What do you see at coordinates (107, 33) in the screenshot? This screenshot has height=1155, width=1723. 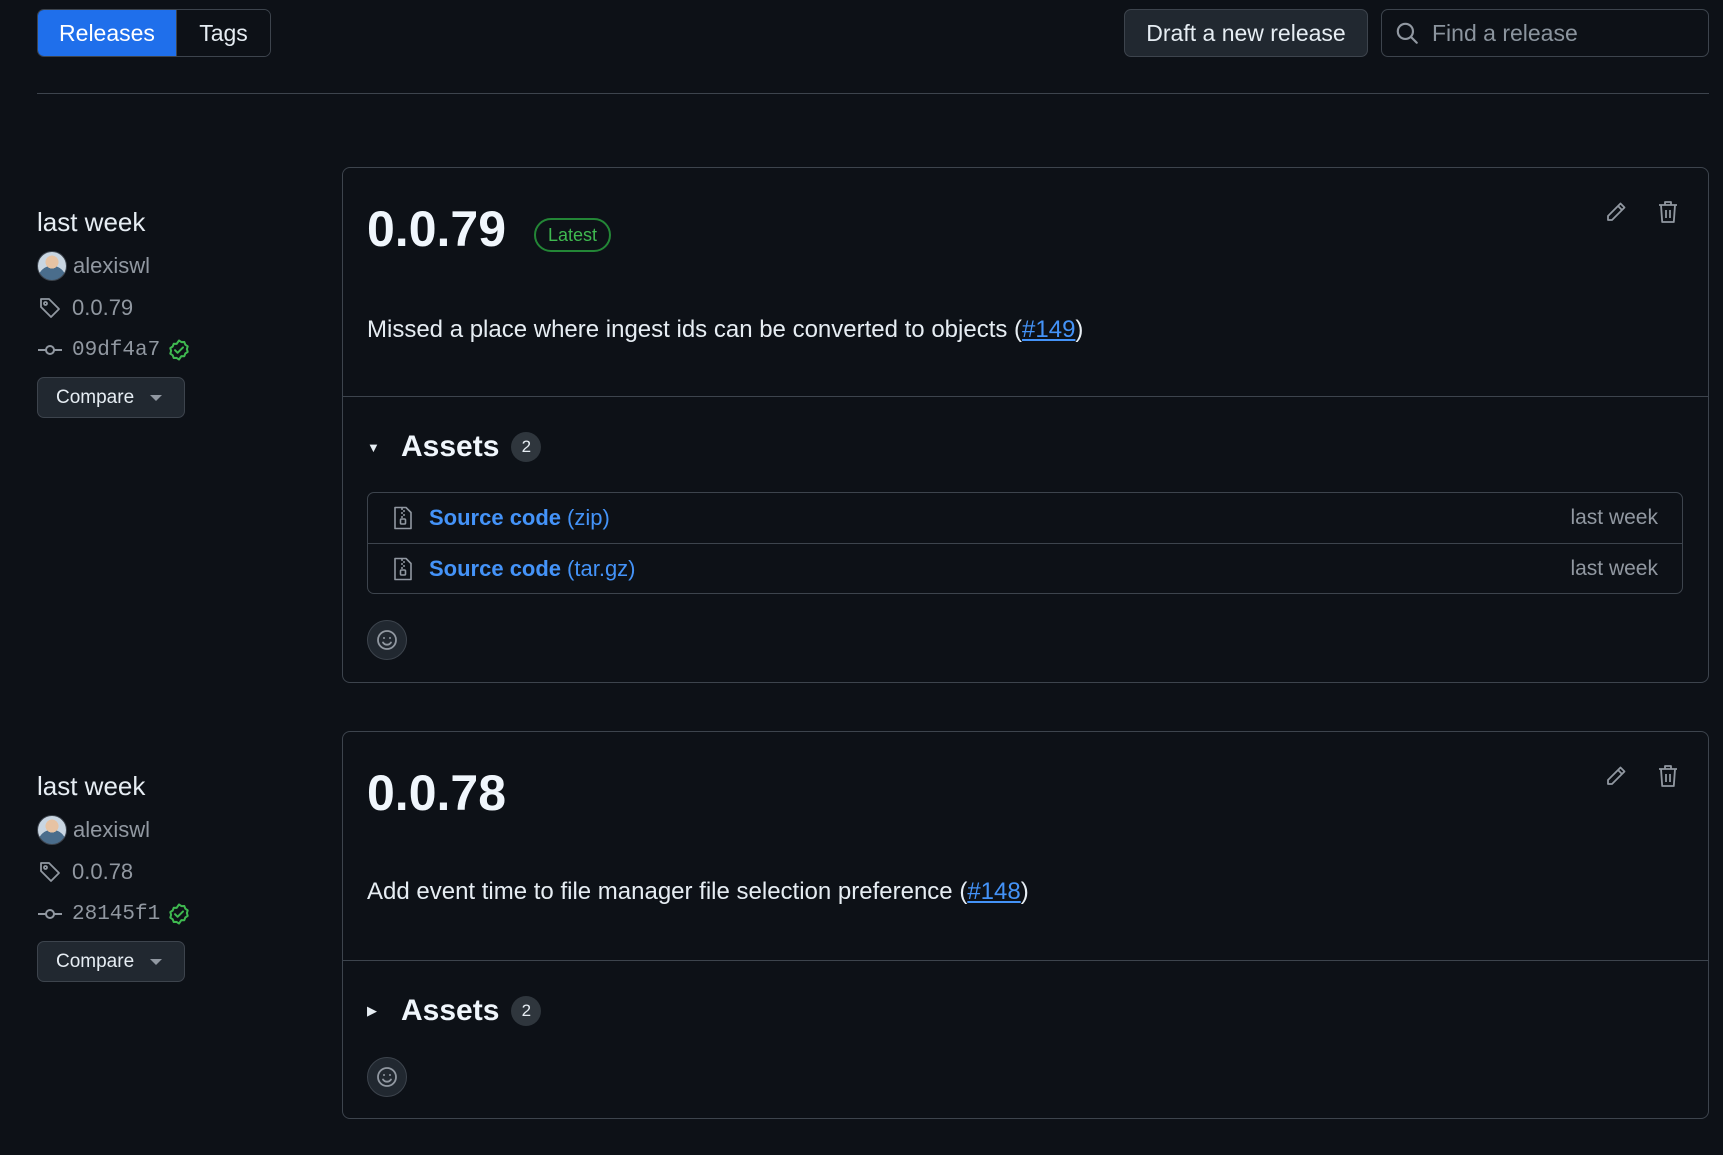 I see `releases-tab: Releases` at bounding box center [107, 33].